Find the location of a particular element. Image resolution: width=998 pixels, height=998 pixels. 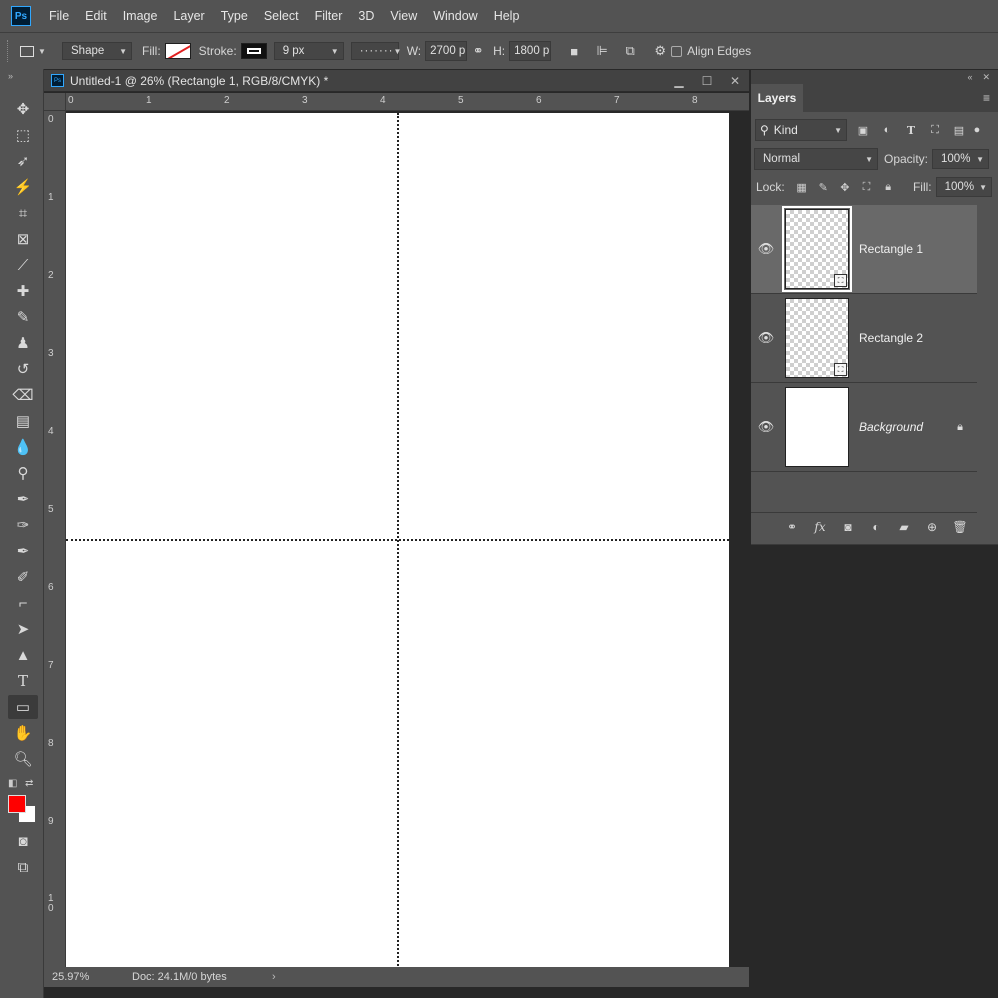

foreground-color-swatch is located at coordinates (17, 804).